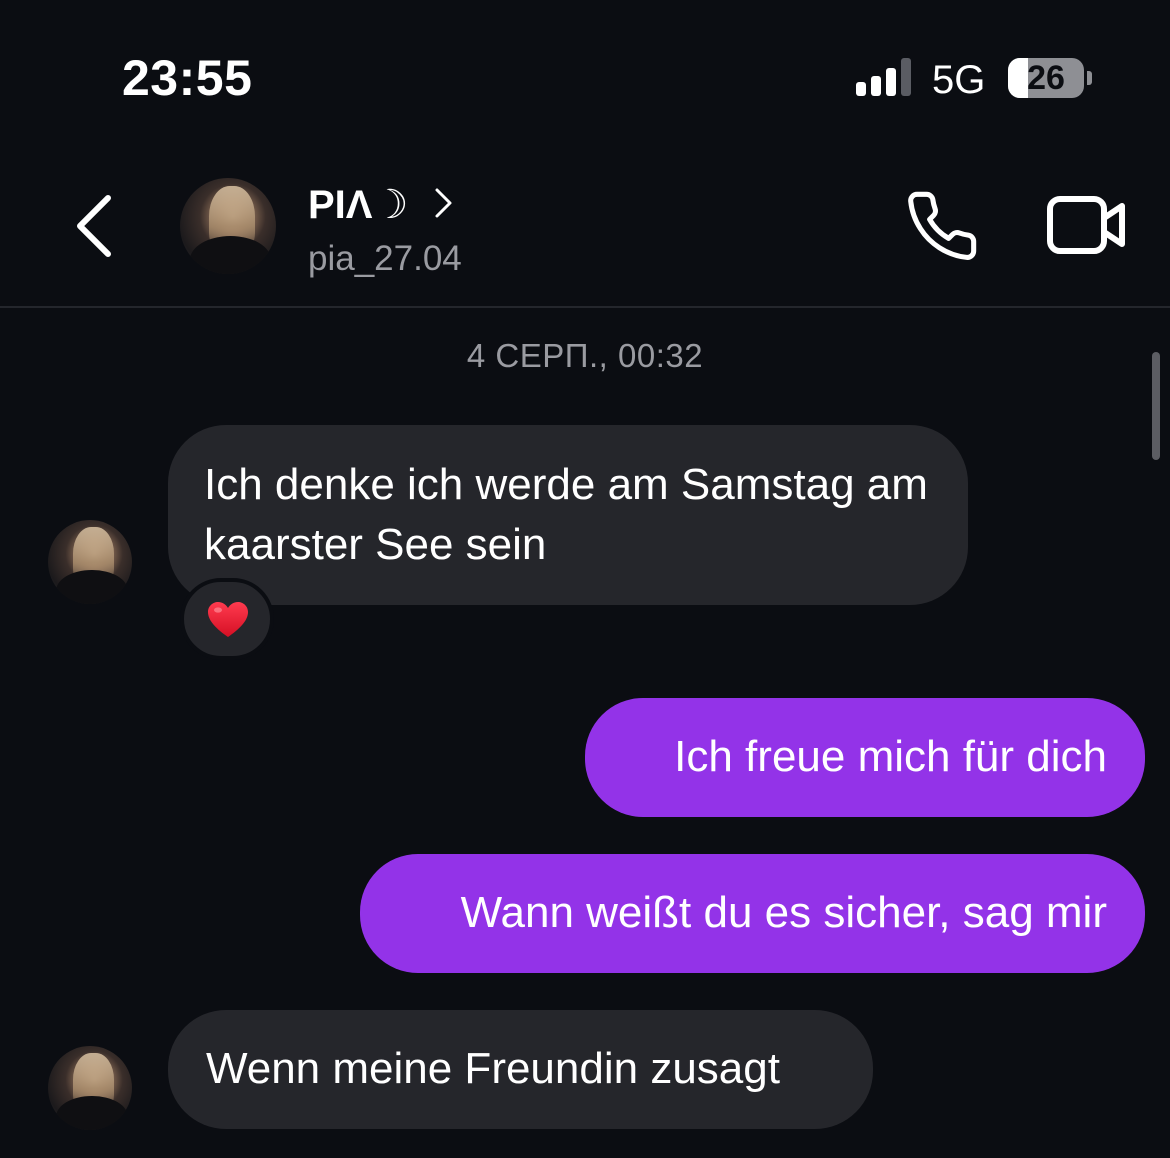 The height and width of the screenshot is (1158, 1170). I want to click on message-bubble-incoming: Wenn meine Freundin zusagt, so click(520, 1069).